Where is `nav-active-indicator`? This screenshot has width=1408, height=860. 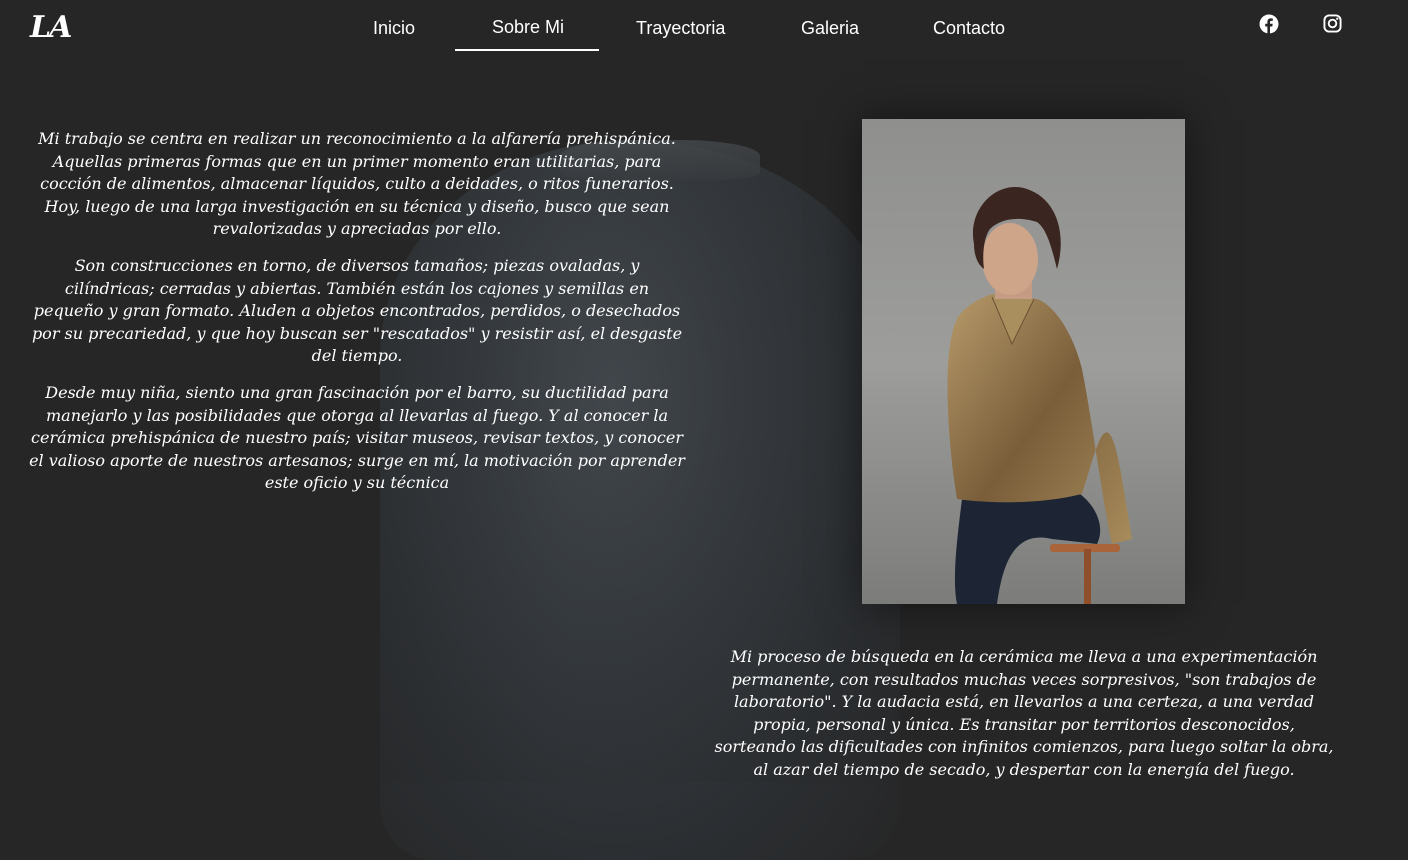 nav-active-indicator is located at coordinates (527, 50).